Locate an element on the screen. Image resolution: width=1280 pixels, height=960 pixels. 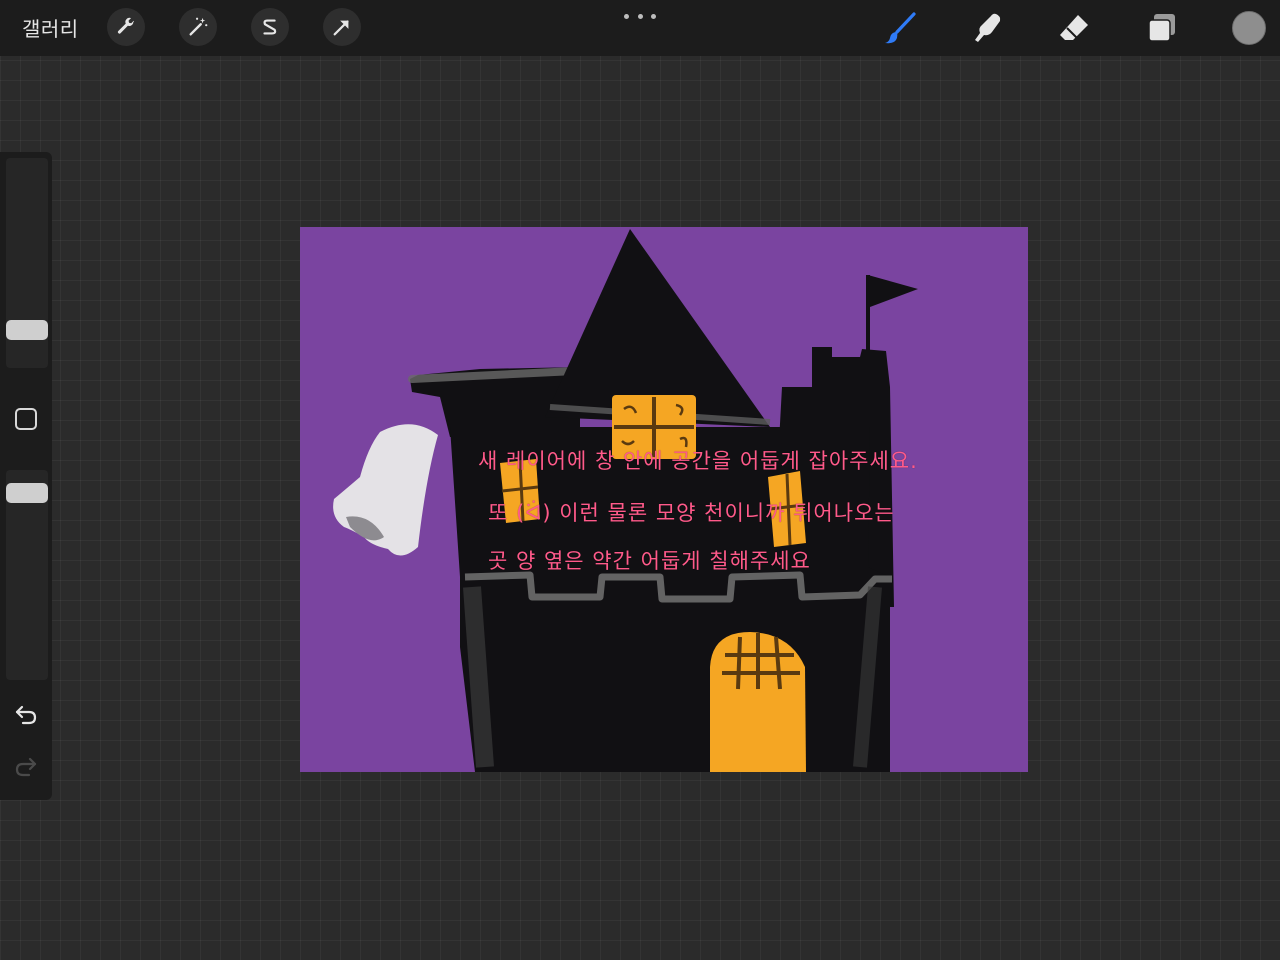
gallery-button: 갤러리 is located at coordinates (50, 27).